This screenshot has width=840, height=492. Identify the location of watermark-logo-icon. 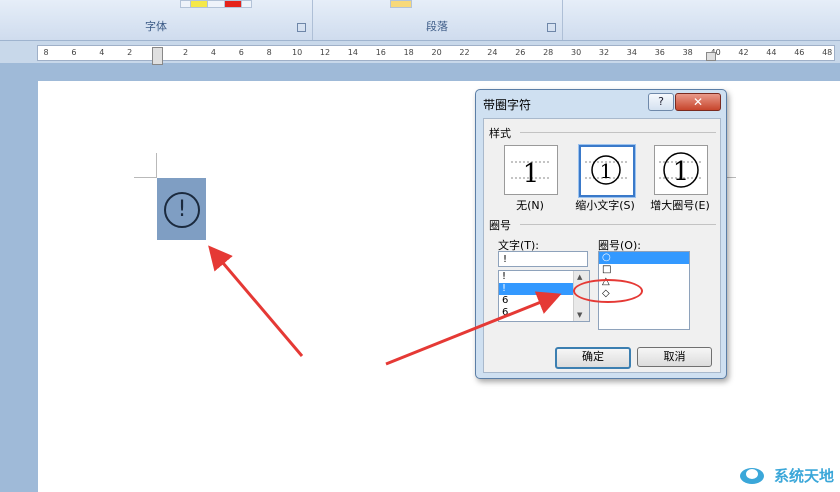
(752, 476).